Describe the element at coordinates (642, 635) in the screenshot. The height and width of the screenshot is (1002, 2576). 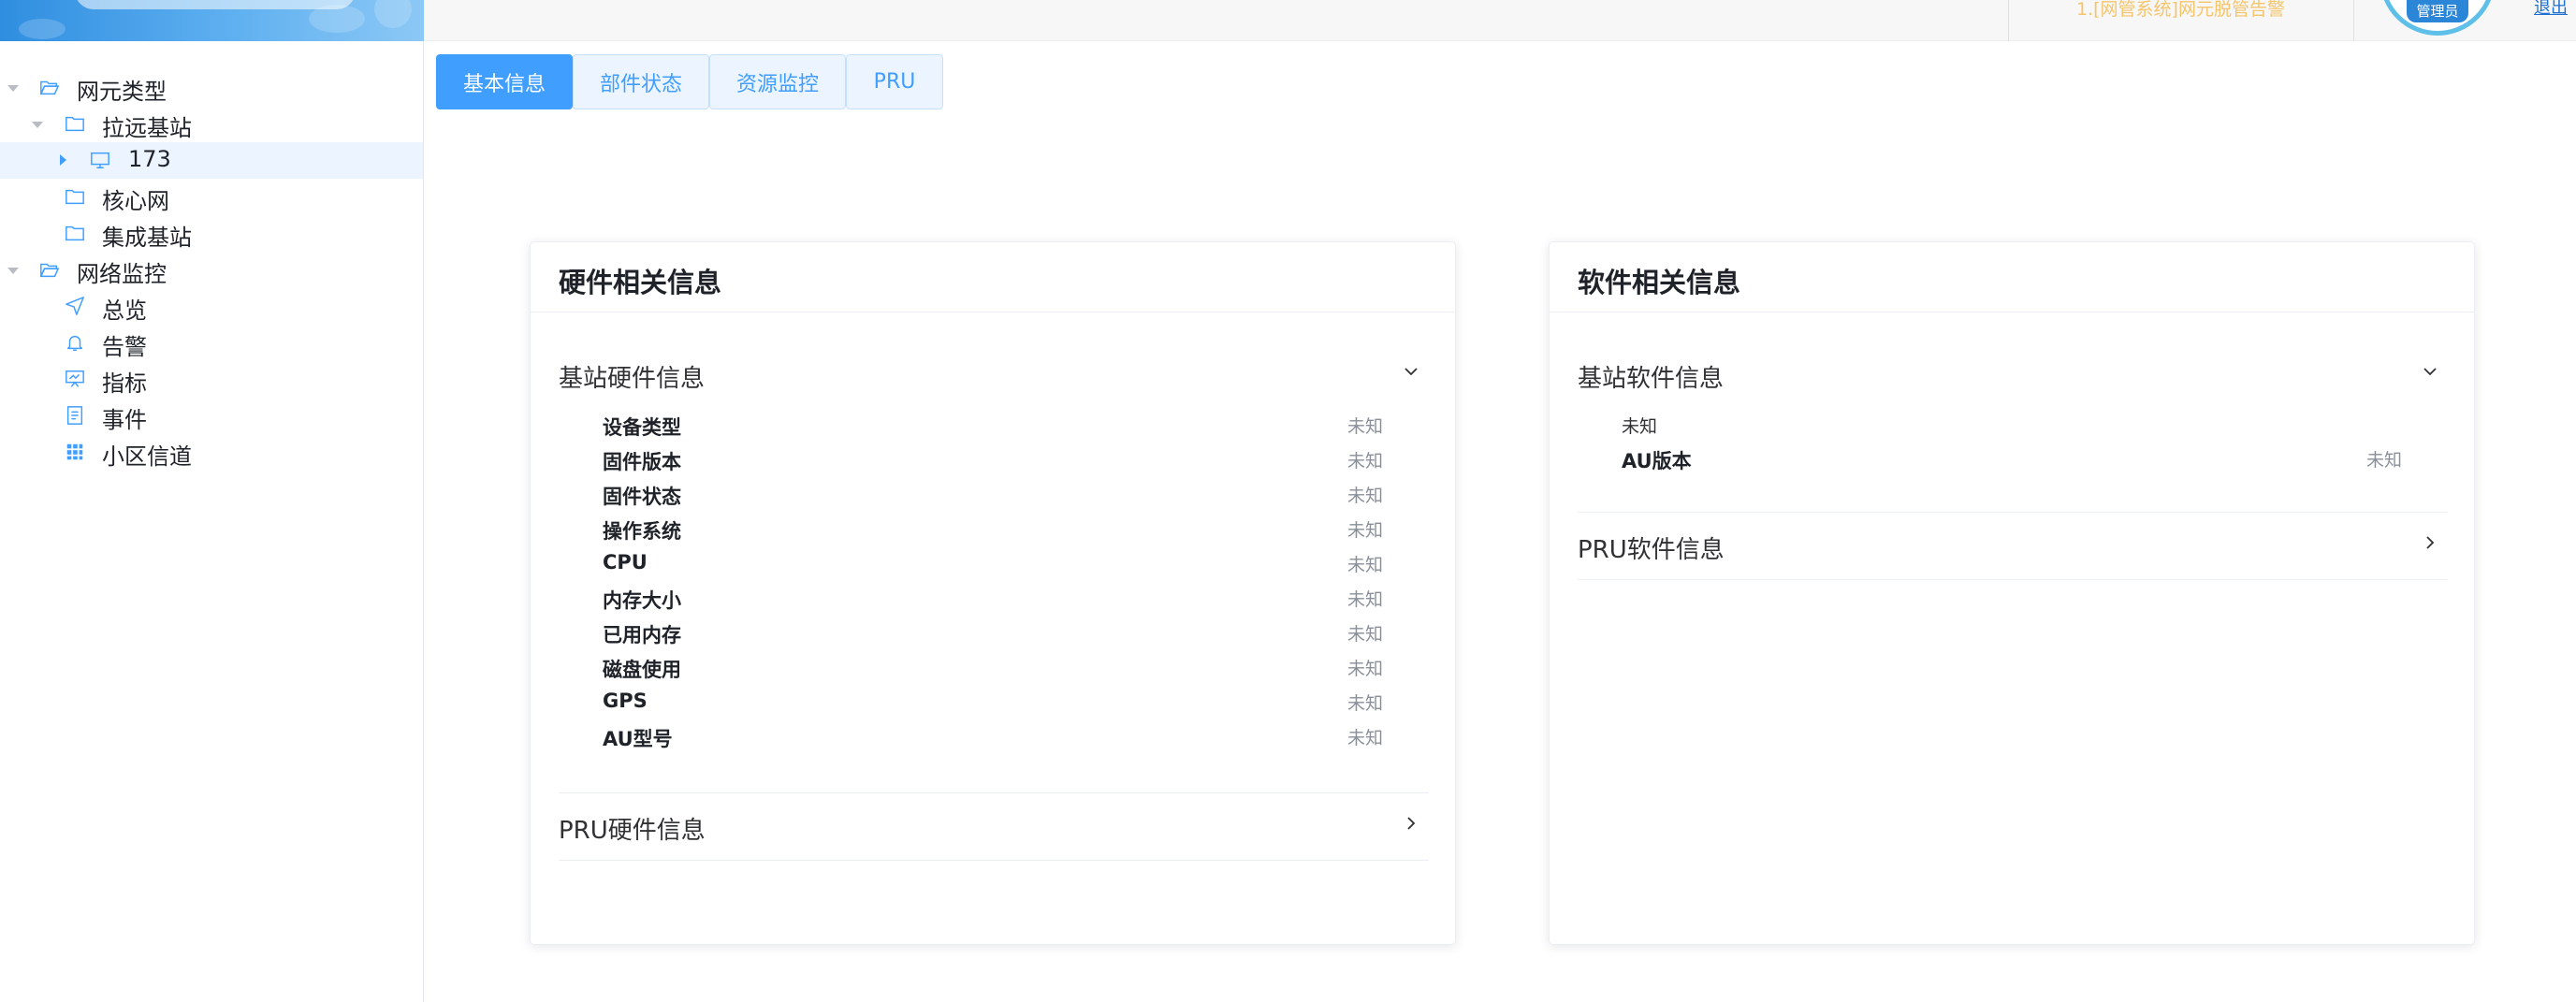
I see `hw-row-label: 已用内存` at that location.